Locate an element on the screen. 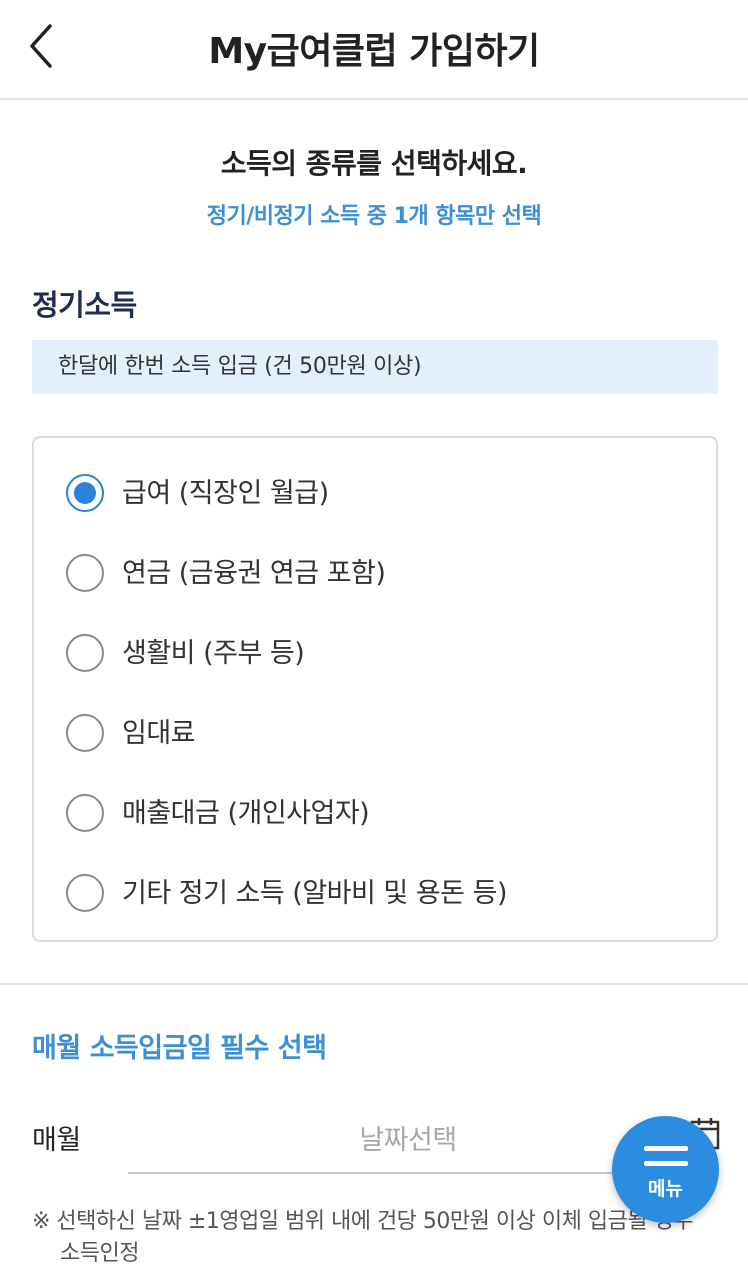 This screenshot has height=1279, width=748. intro-subtitle: 정기/비정기 소득 중 1개 항목만 선택 is located at coordinates (374, 216).